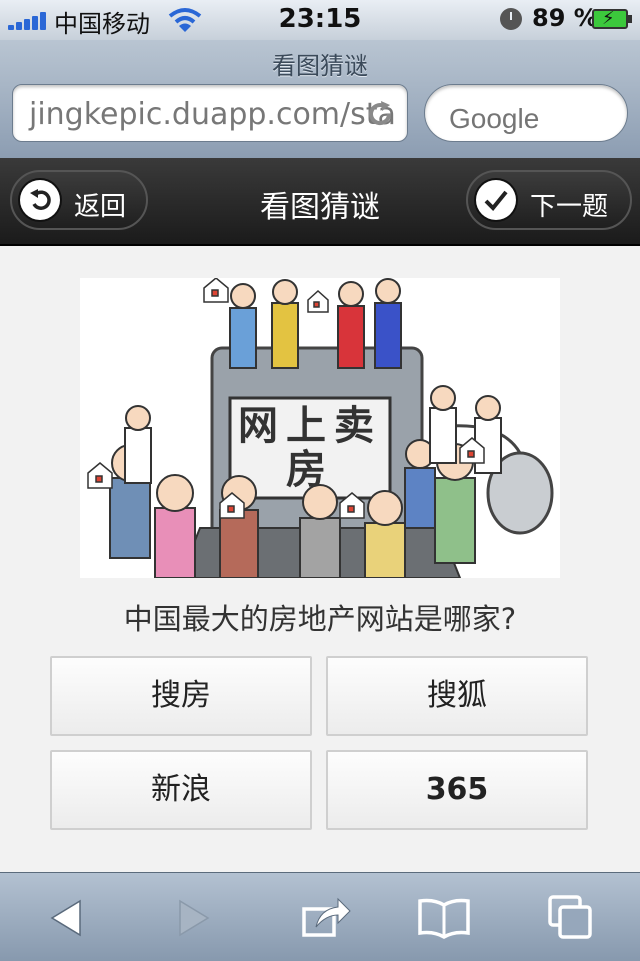  What do you see at coordinates (181, 790) in the screenshot?
I see `answer-option-3: 新浪` at bounding box center [181, 790].